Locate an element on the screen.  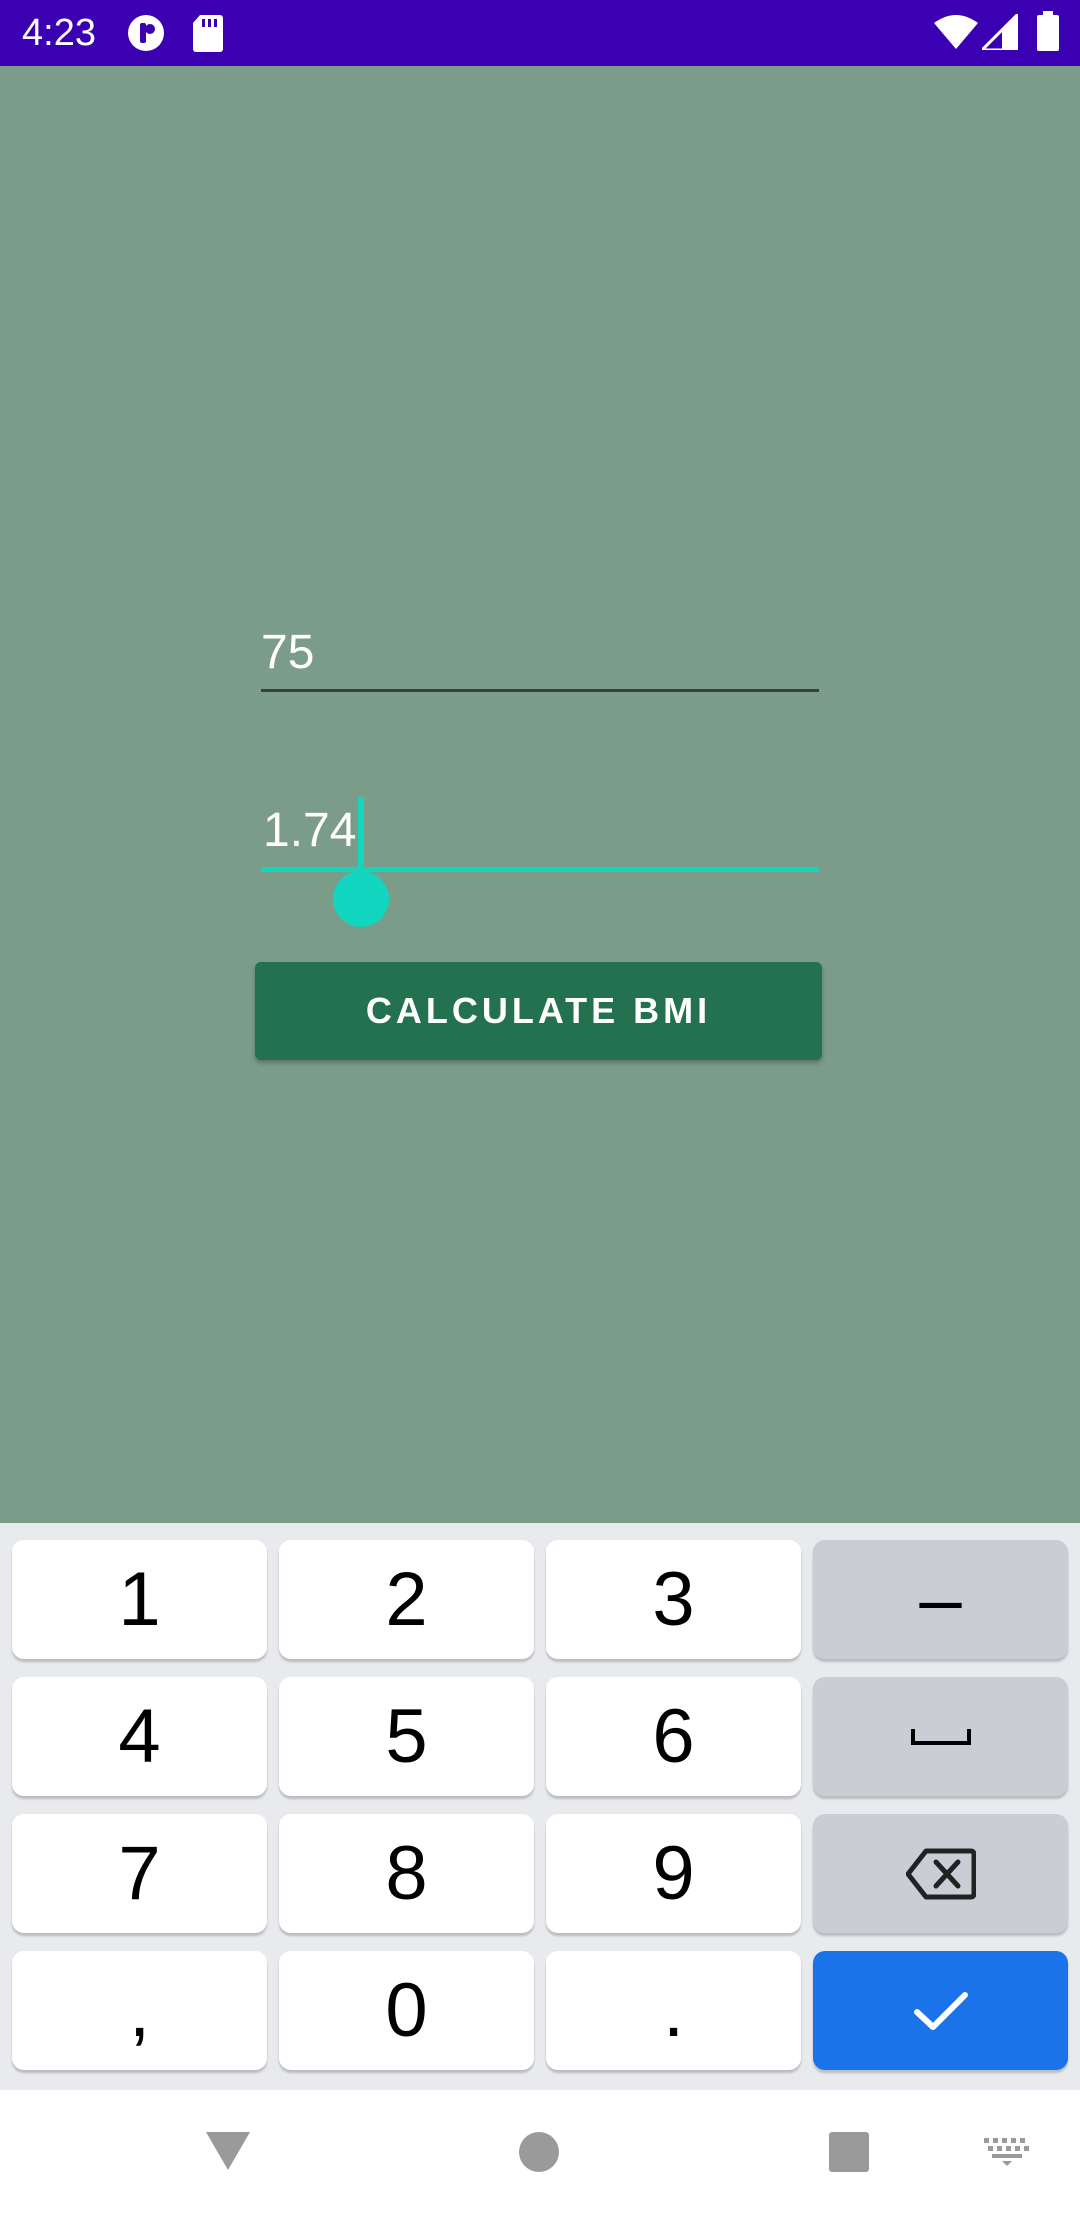
navigation-bar is located at coordinates (540, 2155).